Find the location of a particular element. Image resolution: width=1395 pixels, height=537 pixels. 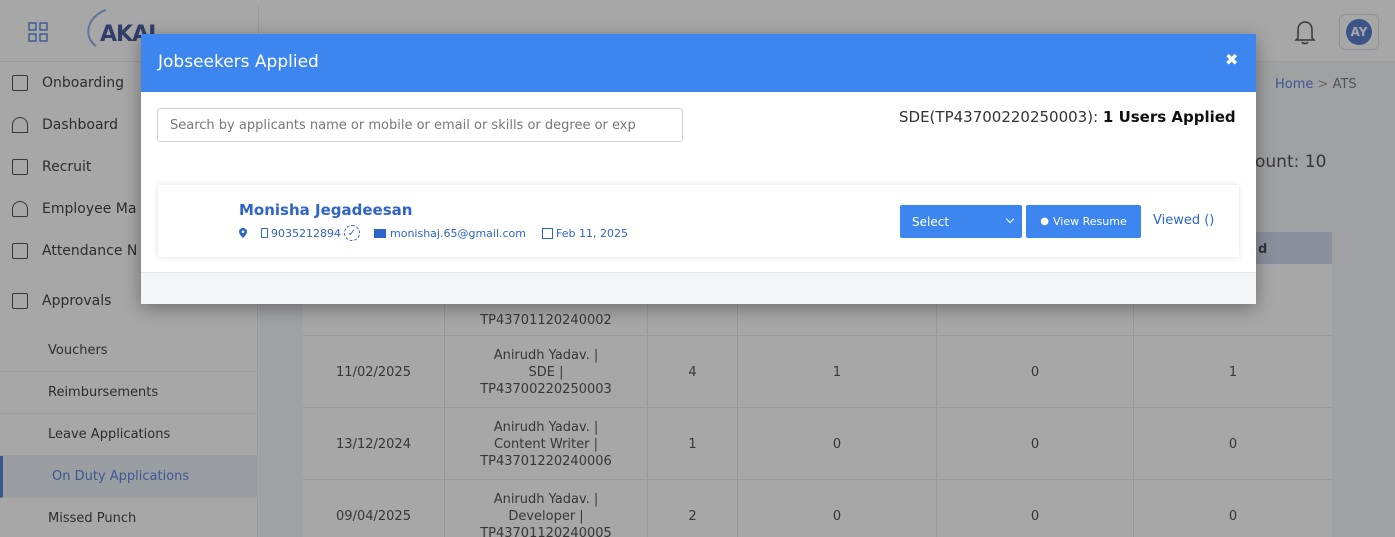

verified-check-icon: ✓ is located at coordinates (352, 233).